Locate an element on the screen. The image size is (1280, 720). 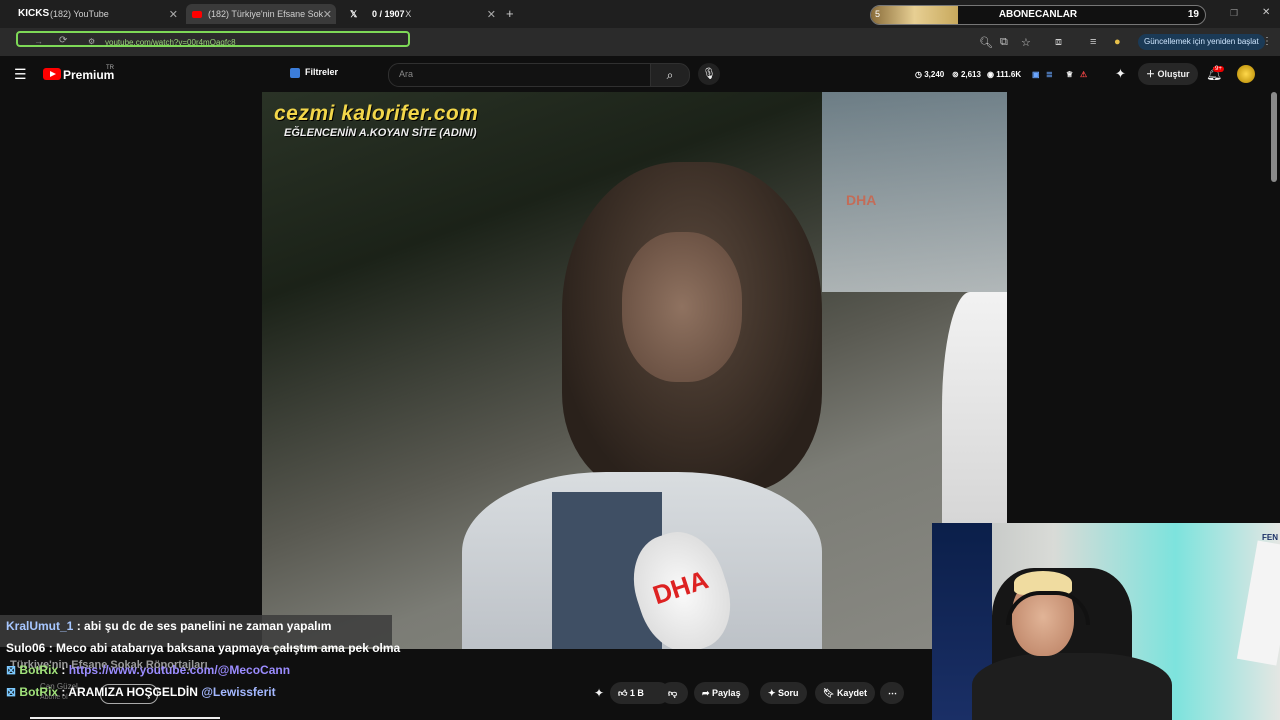
restore-icon: ❐ is located at coordinates (1234, 13).